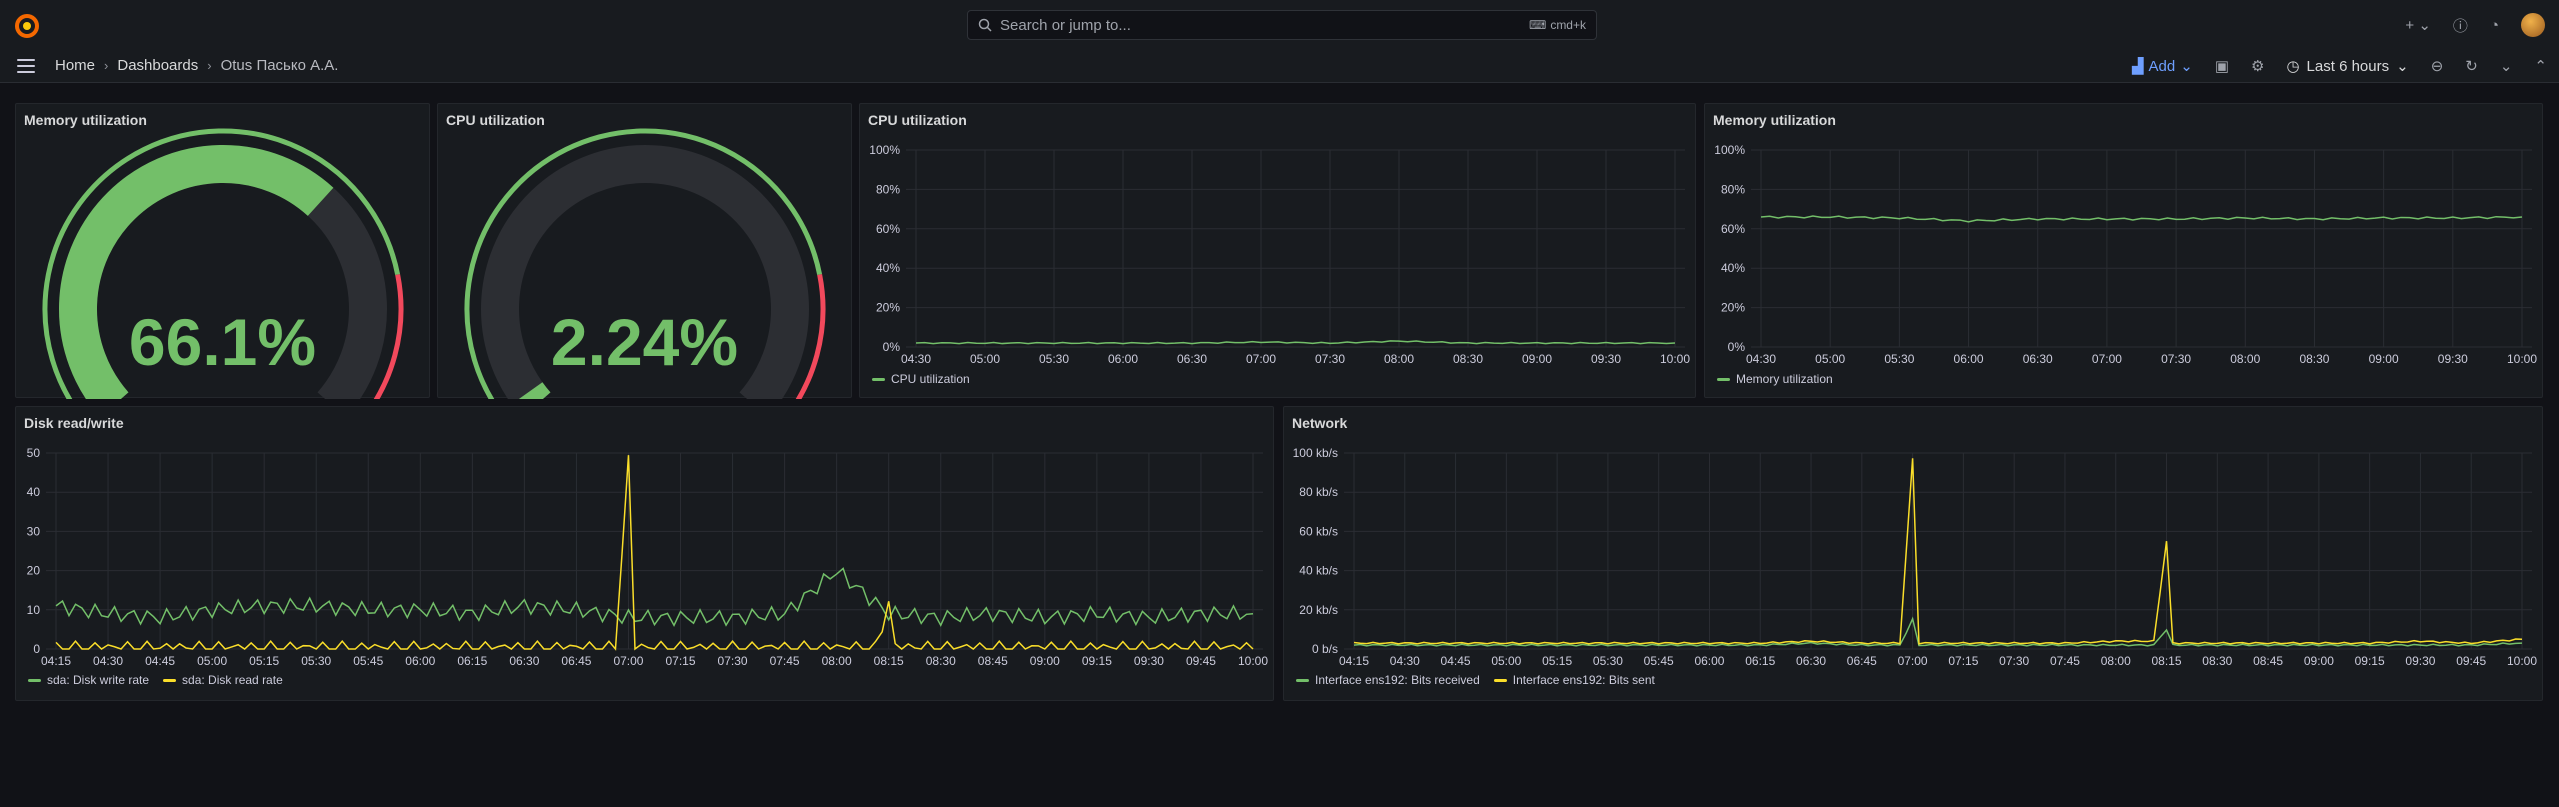 The height and width of the screenshot is (807, 2559). Describe the element at coordinates (34, 571) in the screenshot. I see `y-tick-label: 20` at that location.